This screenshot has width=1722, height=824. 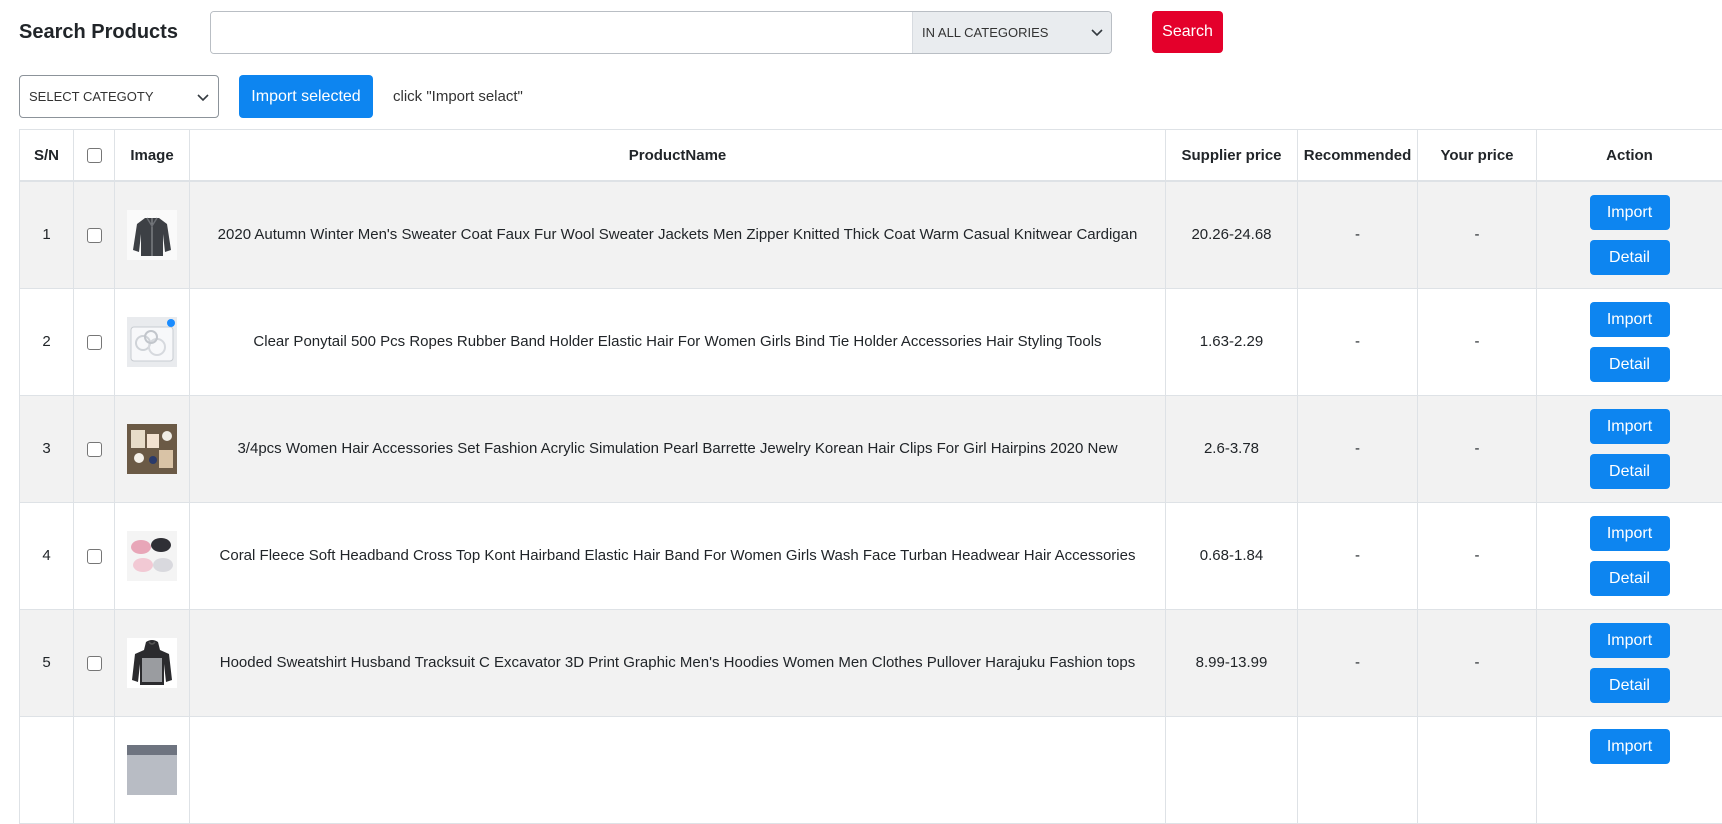 I want to click on table-row: Import, so click(x=871, y=769).